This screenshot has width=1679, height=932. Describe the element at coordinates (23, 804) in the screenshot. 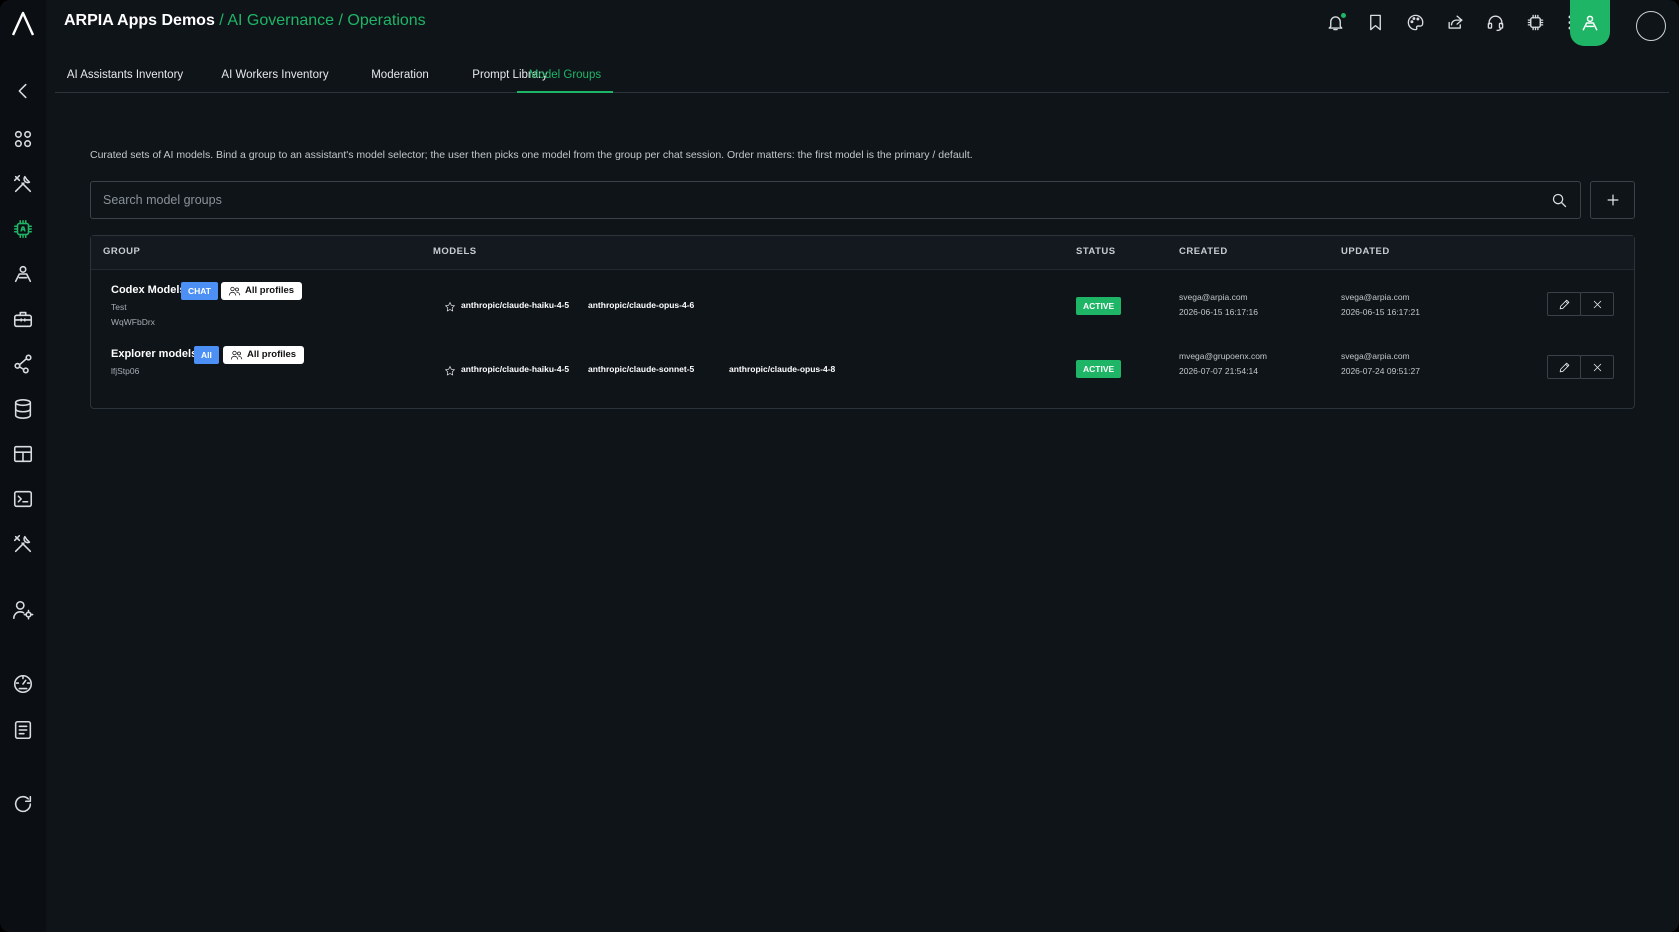

I see `refresh-icon` at that location.